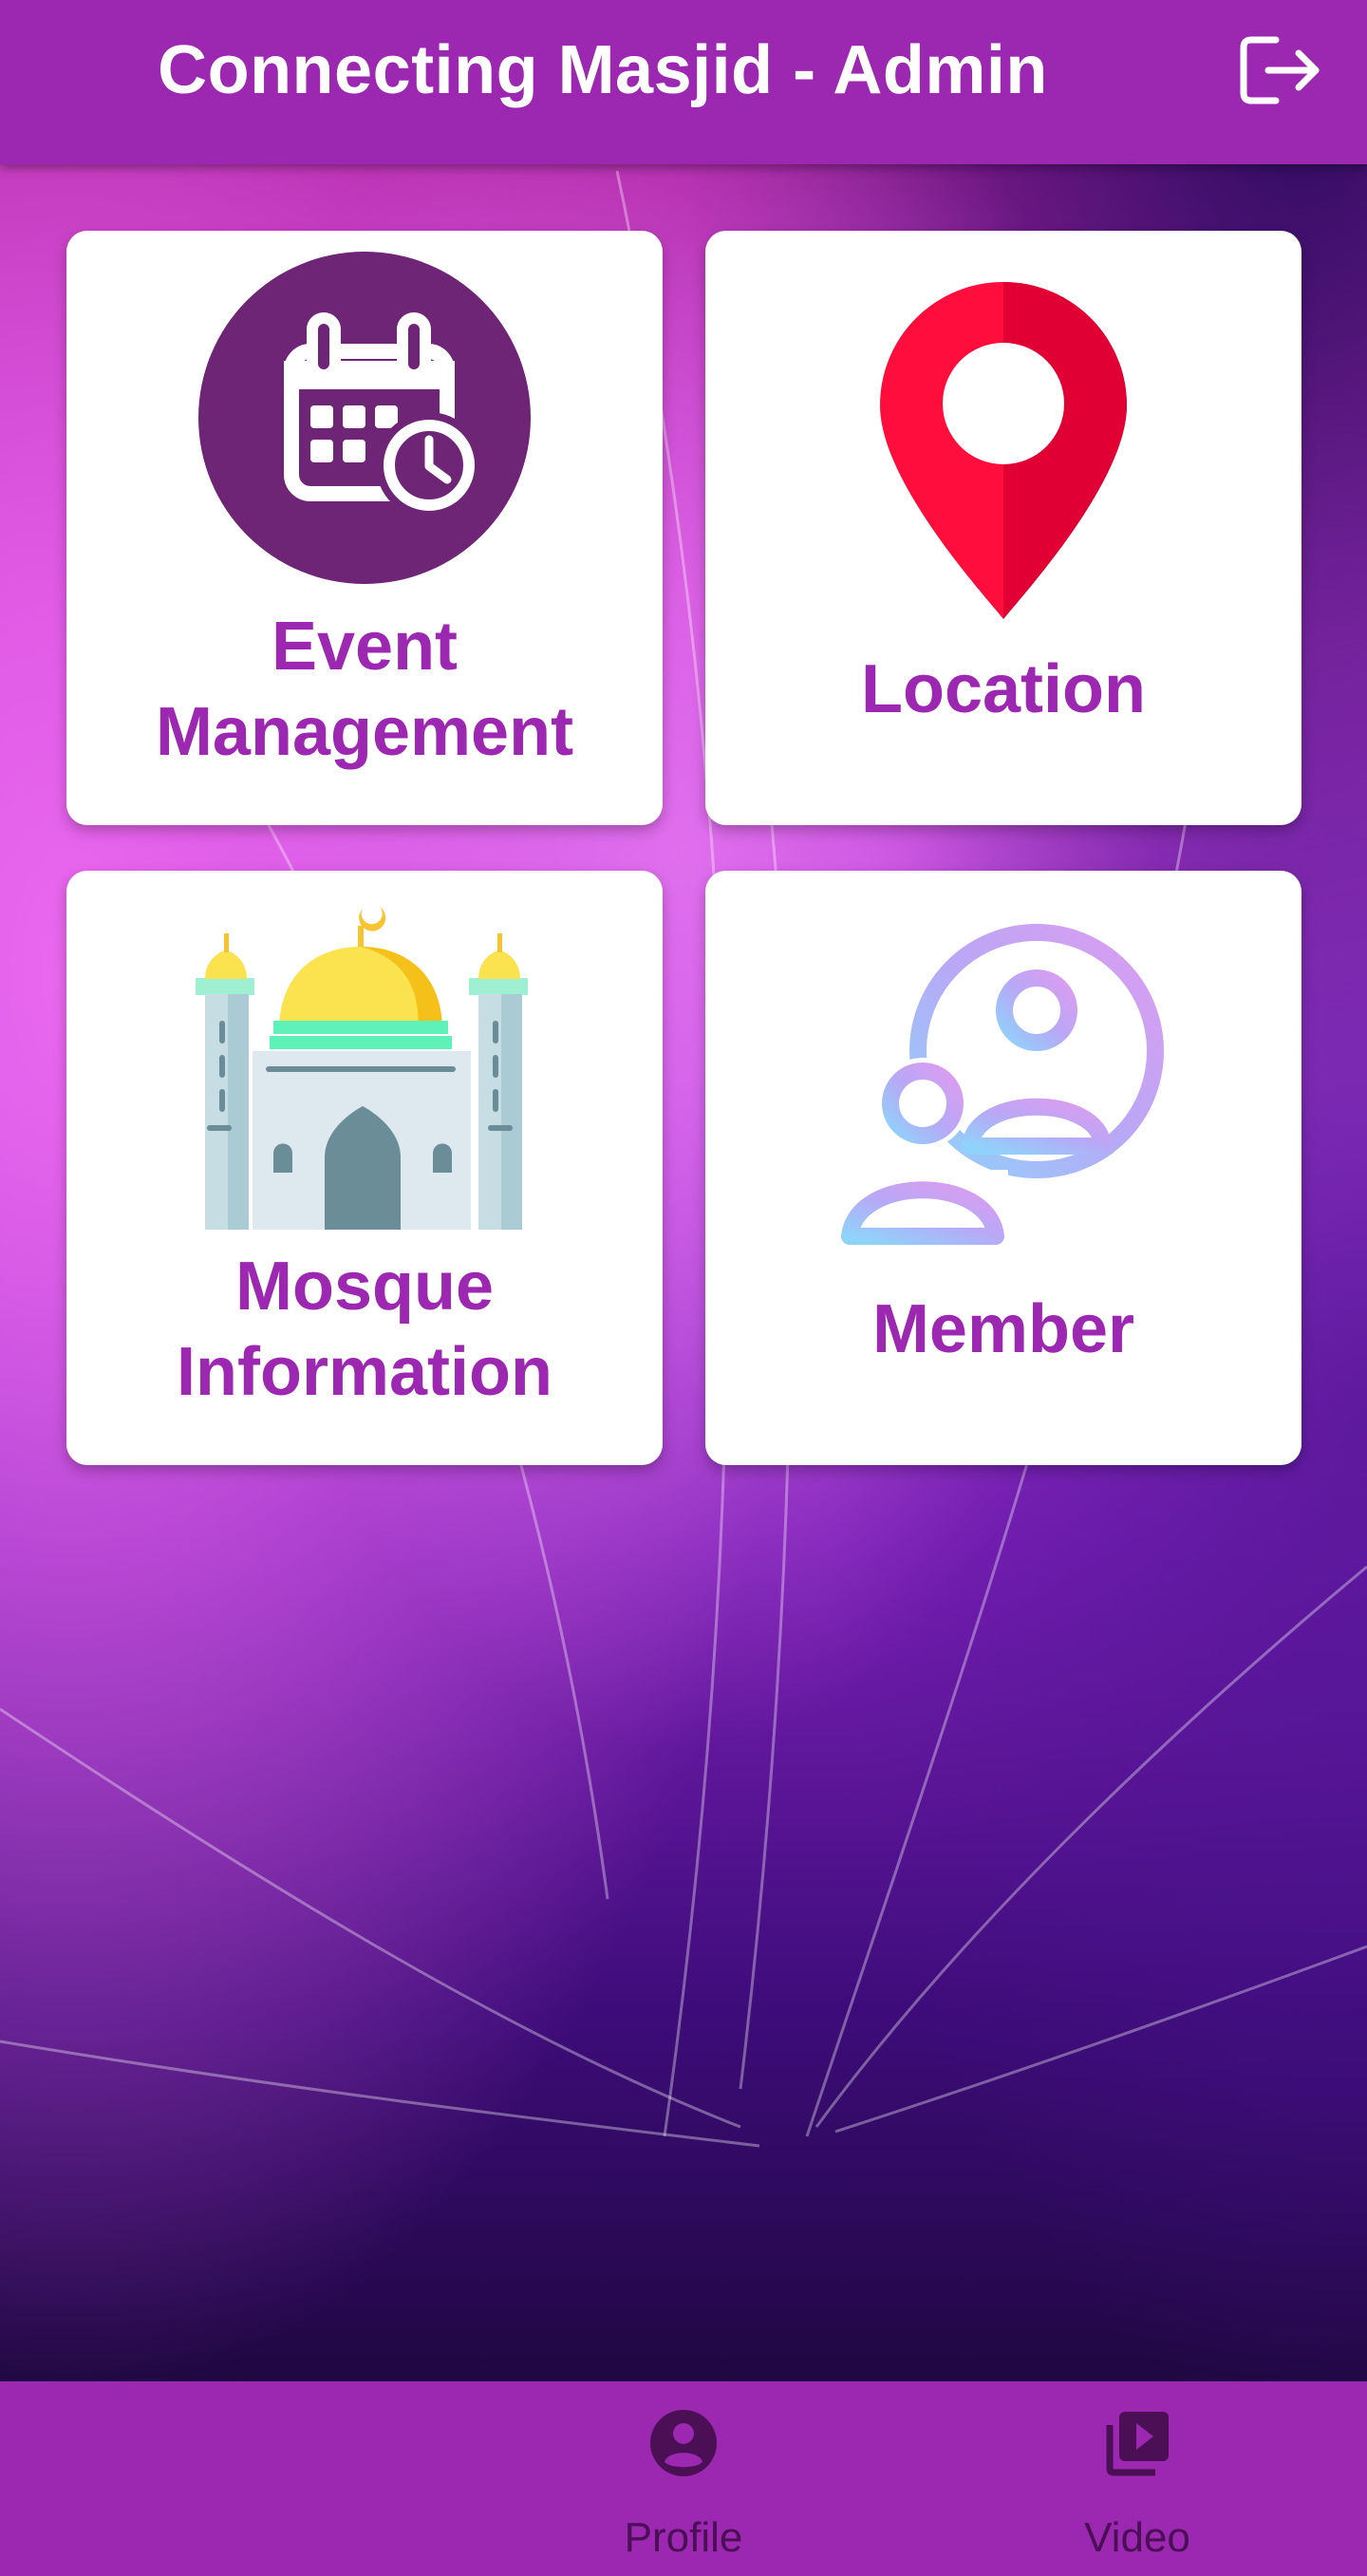 This screenshot has height=2576, width=1367. I want to click on mosque-icon, so click(362, 1068).